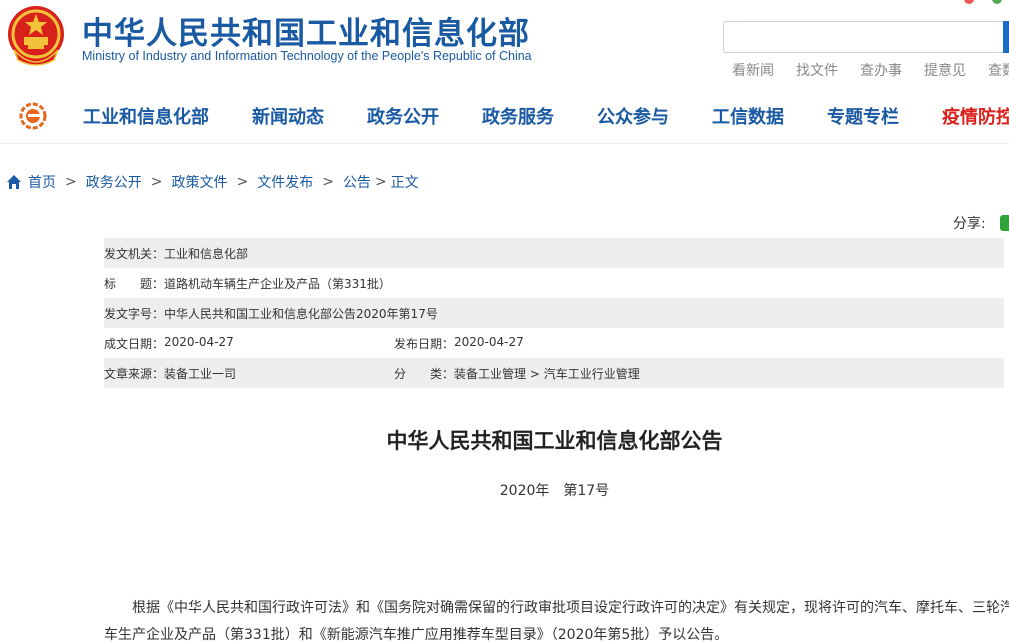  Describe the element at coordinates (199, 182) in the screenshot. I see `breadcrumb-policy-docs: 政策文件` at that location.